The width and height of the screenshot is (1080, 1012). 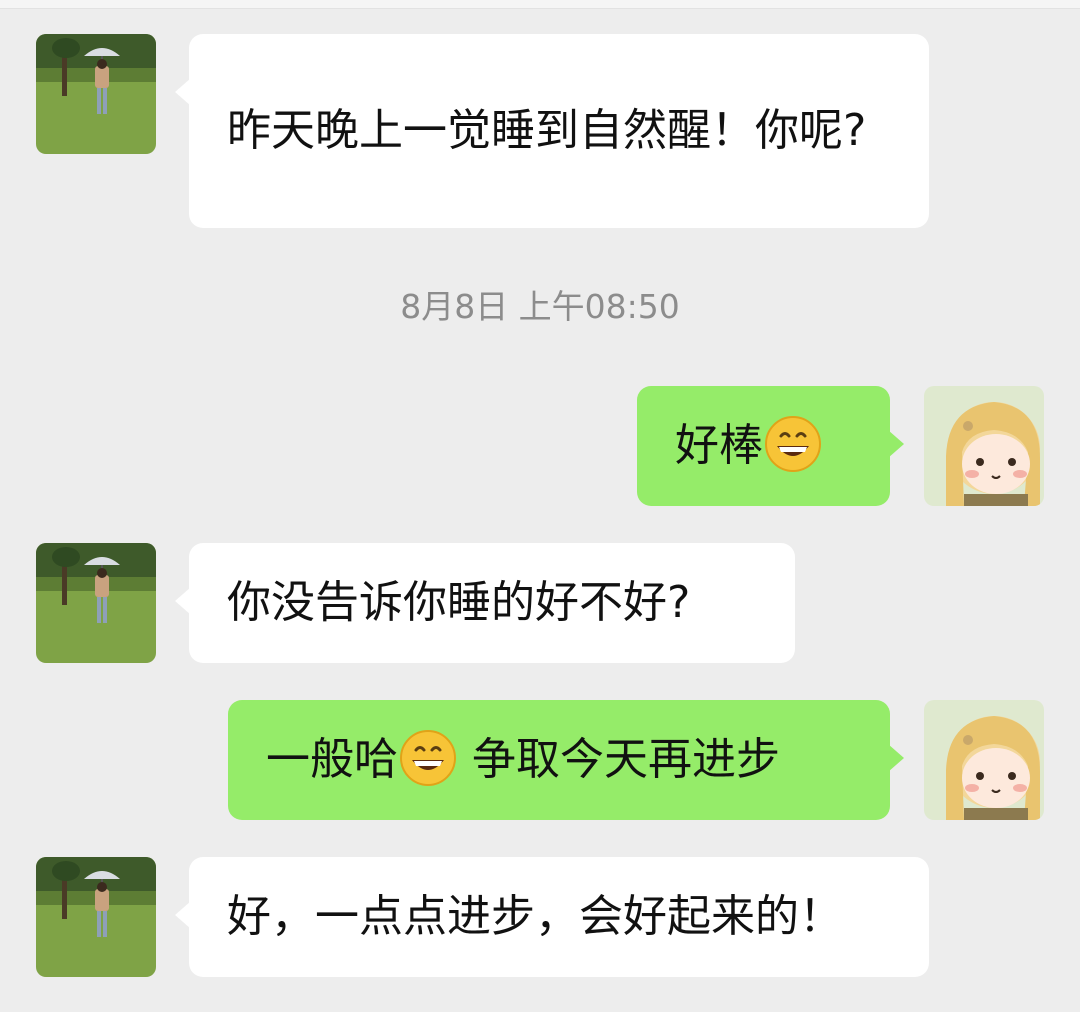 What do you see at coordinates (535, 916) in the screenshot?
I see `message-text: 好，一点点进步，会好起来的！` at bounding box center [535, 916].